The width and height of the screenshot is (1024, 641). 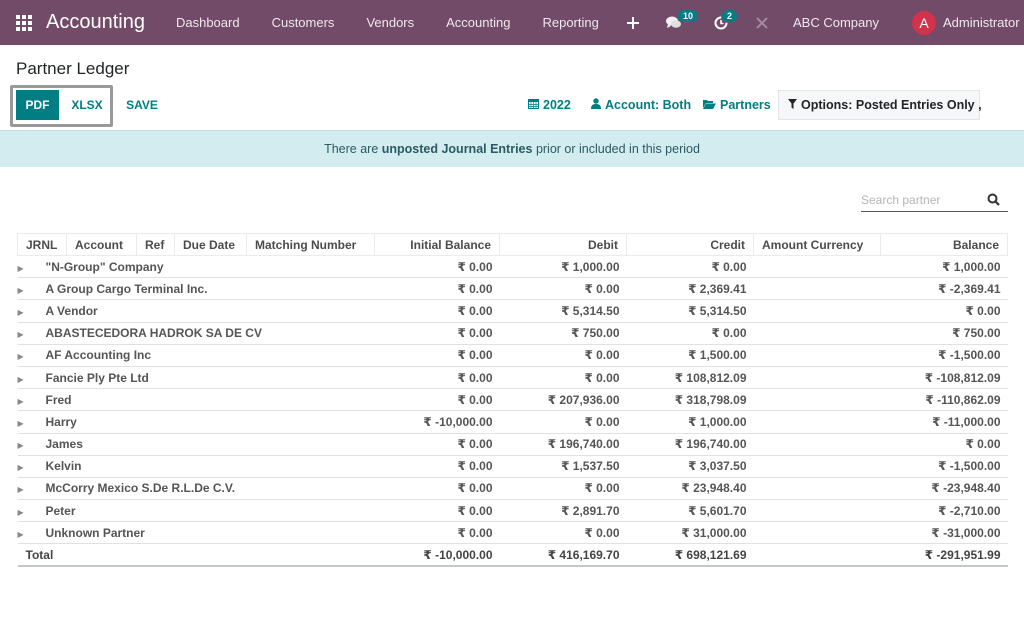 I want to click on partner-cell: ▶ James, so click(x=196, y=444).